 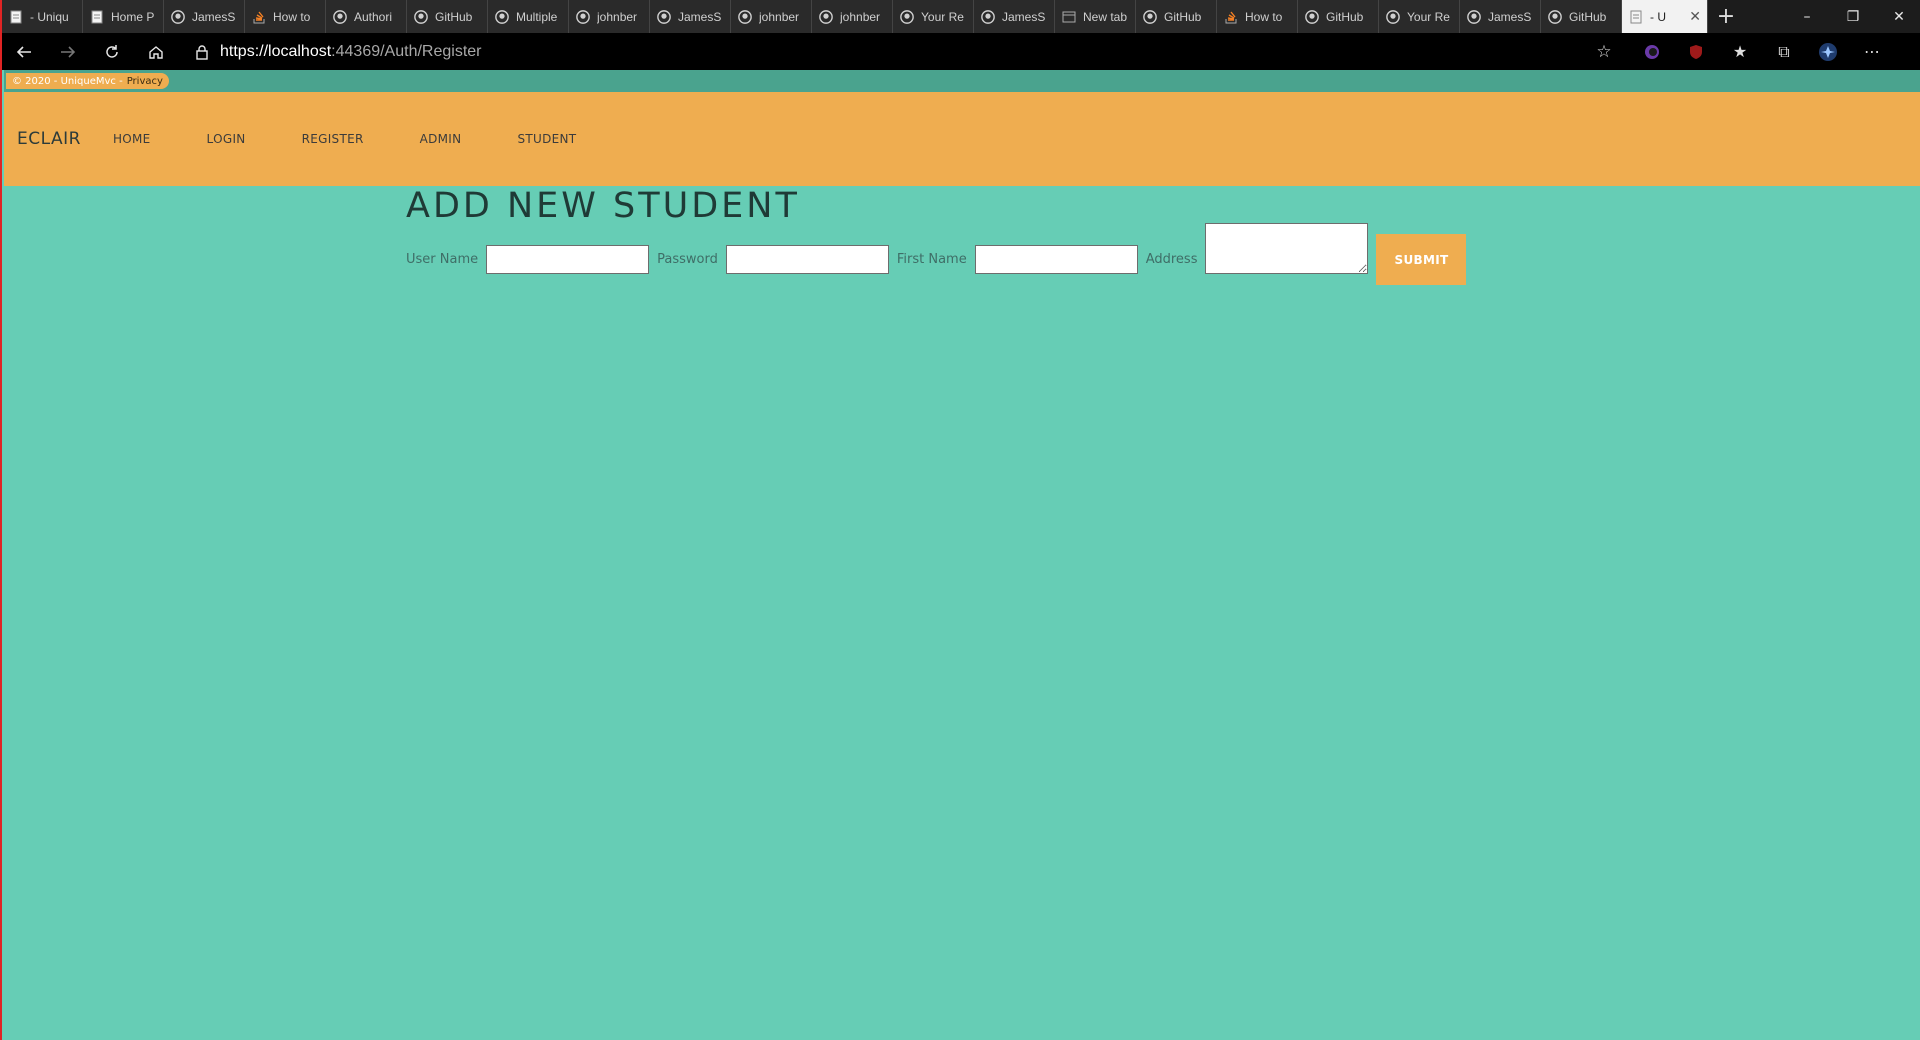 What do you see at coordinates (903, 51) in the screenshot?
I see `address-bar: https://localhost:44369/Auth/Register ☆` at bounding box center [903, 51].